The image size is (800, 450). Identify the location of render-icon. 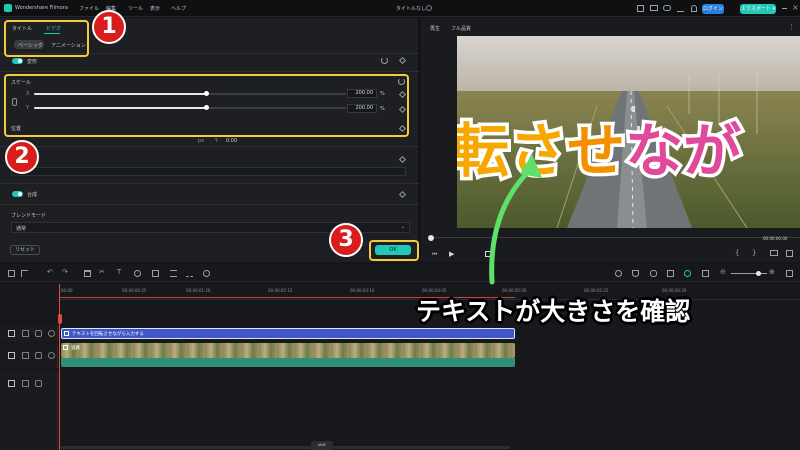
(618, 273).